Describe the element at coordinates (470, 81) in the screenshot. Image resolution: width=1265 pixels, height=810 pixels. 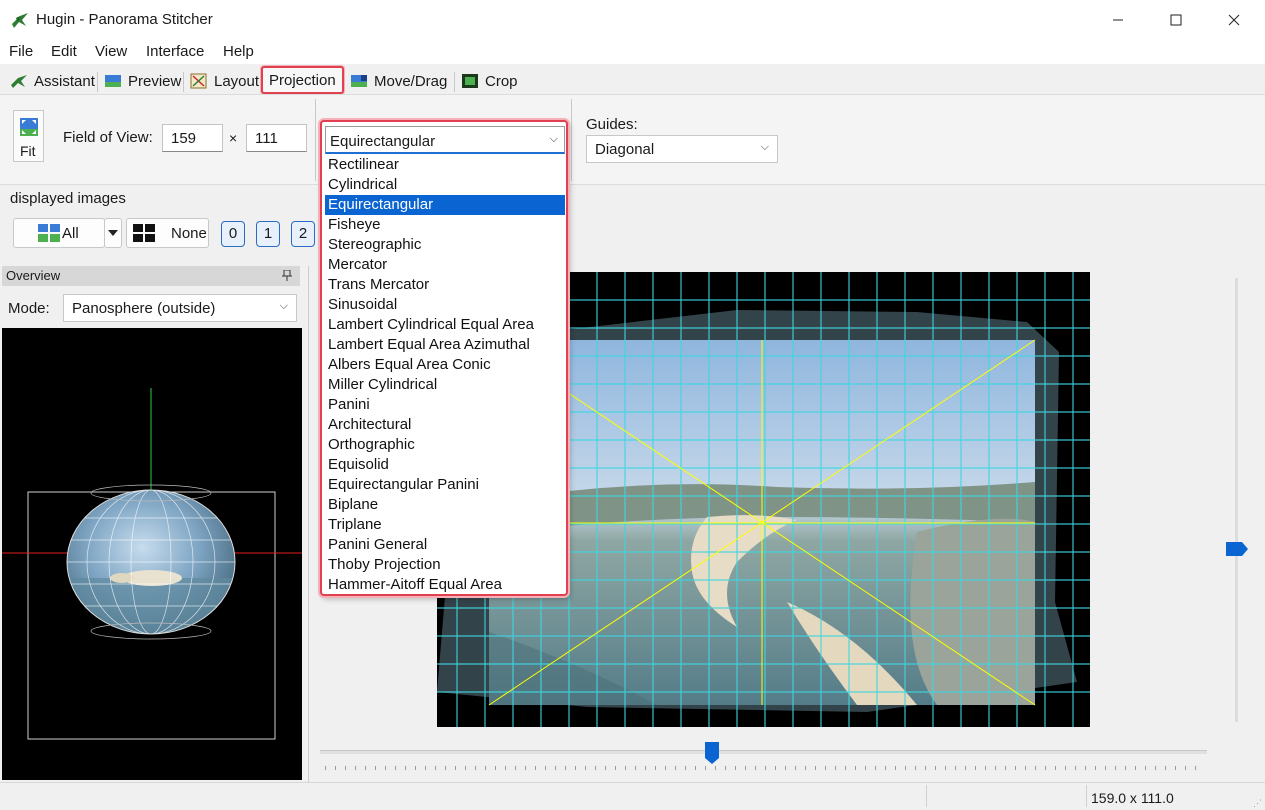
I see `crop-icon` at that location.